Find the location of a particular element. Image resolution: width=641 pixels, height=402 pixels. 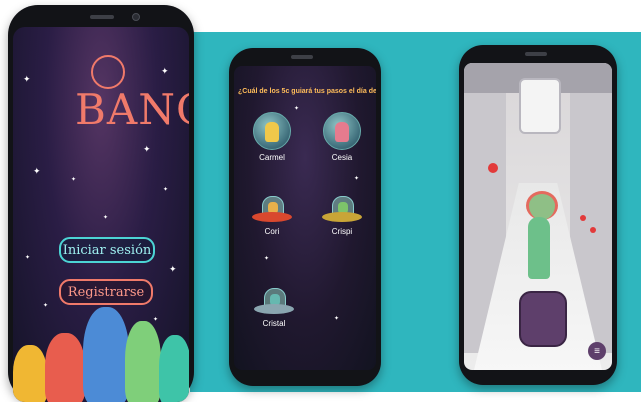

character-name: Cristal is located at coordinates (274, 323).